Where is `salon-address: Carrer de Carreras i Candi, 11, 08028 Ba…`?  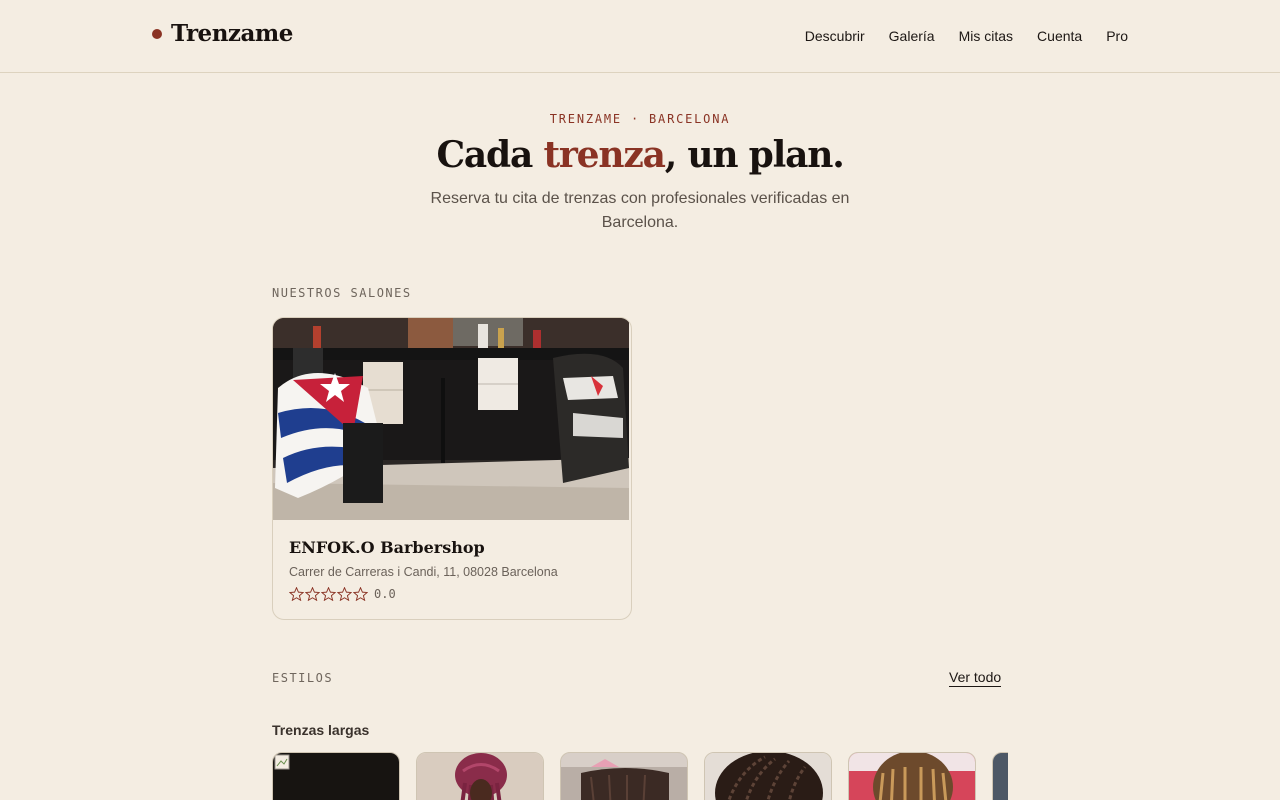
salon-address: Carrer de Carreras i Candi, 11, 08028 Ba… is located at coordinates (423, 572).